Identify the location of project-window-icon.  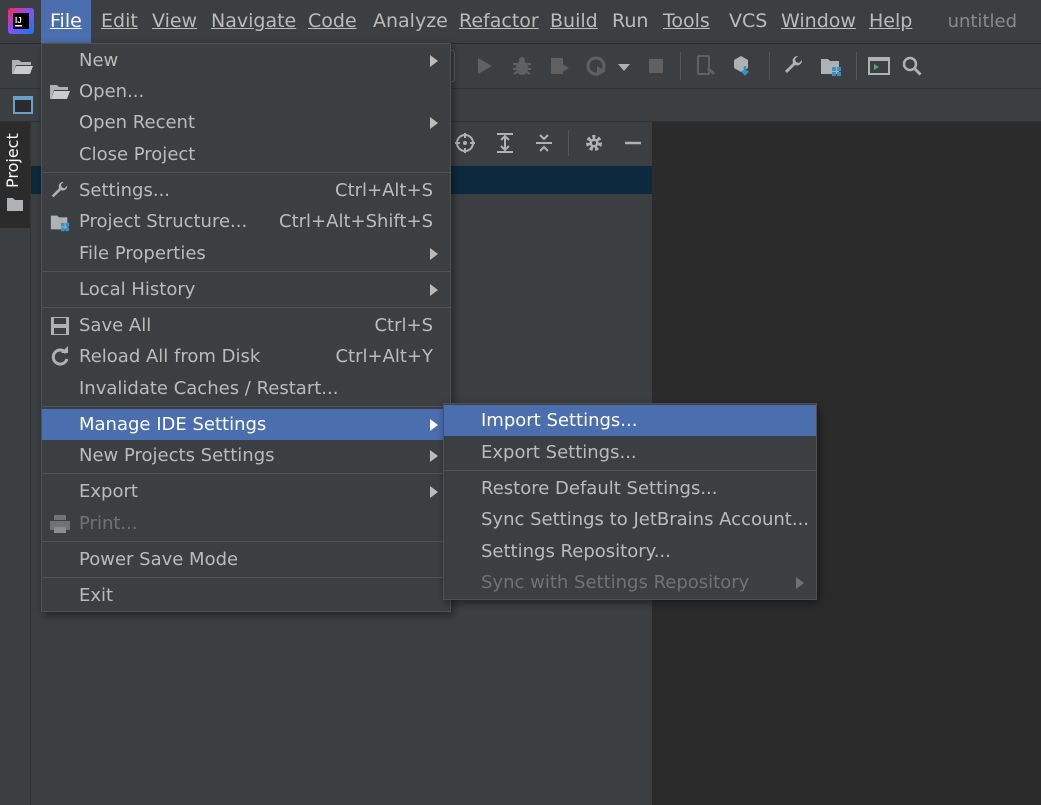
(23, 105).